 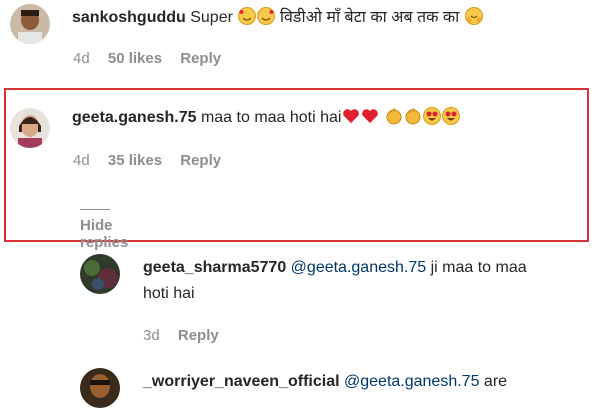 I want to click on hide-replies-button: Hide replies, so click(x=105, y=225).